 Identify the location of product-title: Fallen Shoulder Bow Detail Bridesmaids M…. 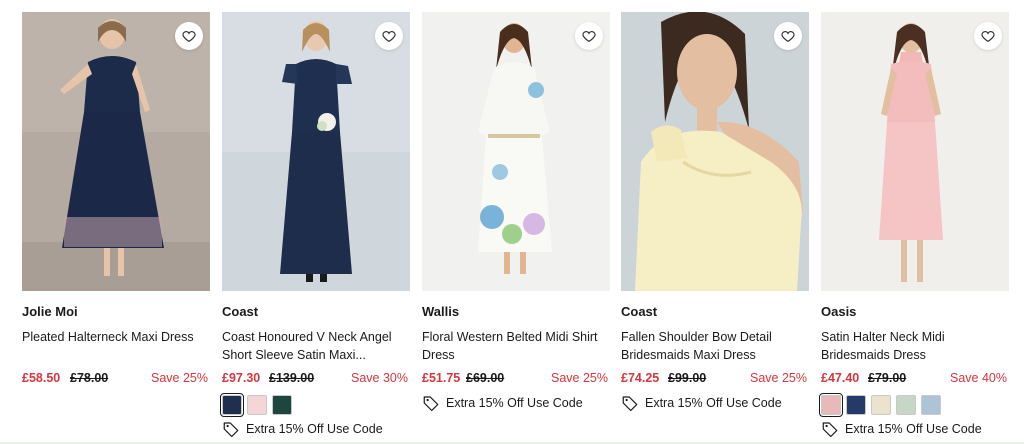
(714, 346).